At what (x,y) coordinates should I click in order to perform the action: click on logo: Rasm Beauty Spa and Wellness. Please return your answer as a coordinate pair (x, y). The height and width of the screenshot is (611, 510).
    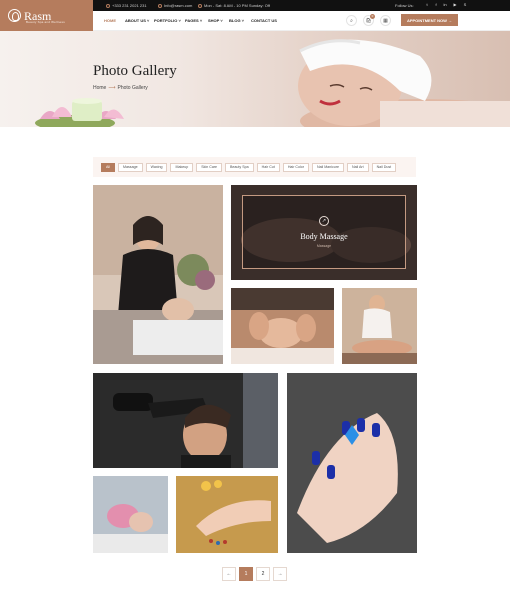
    Looking at the image, I should click on (46, 15).